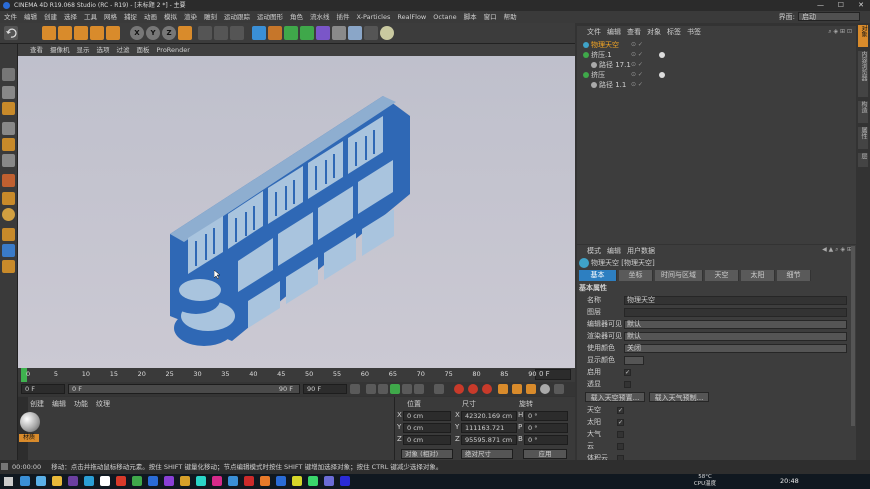 Image resolution: width=870 pixels, height=489 pixels. I want to click on texture-mode-icon, so click(8, 108).